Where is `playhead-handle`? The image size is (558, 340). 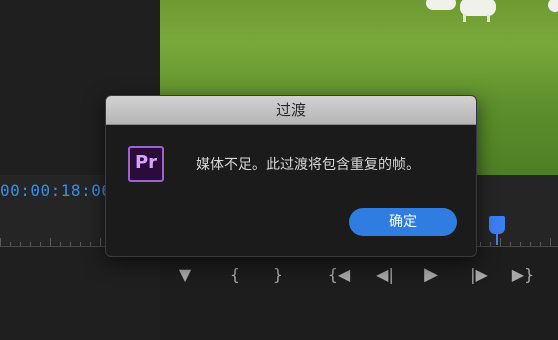
playhead-handle is located at coordinates (497, 225).